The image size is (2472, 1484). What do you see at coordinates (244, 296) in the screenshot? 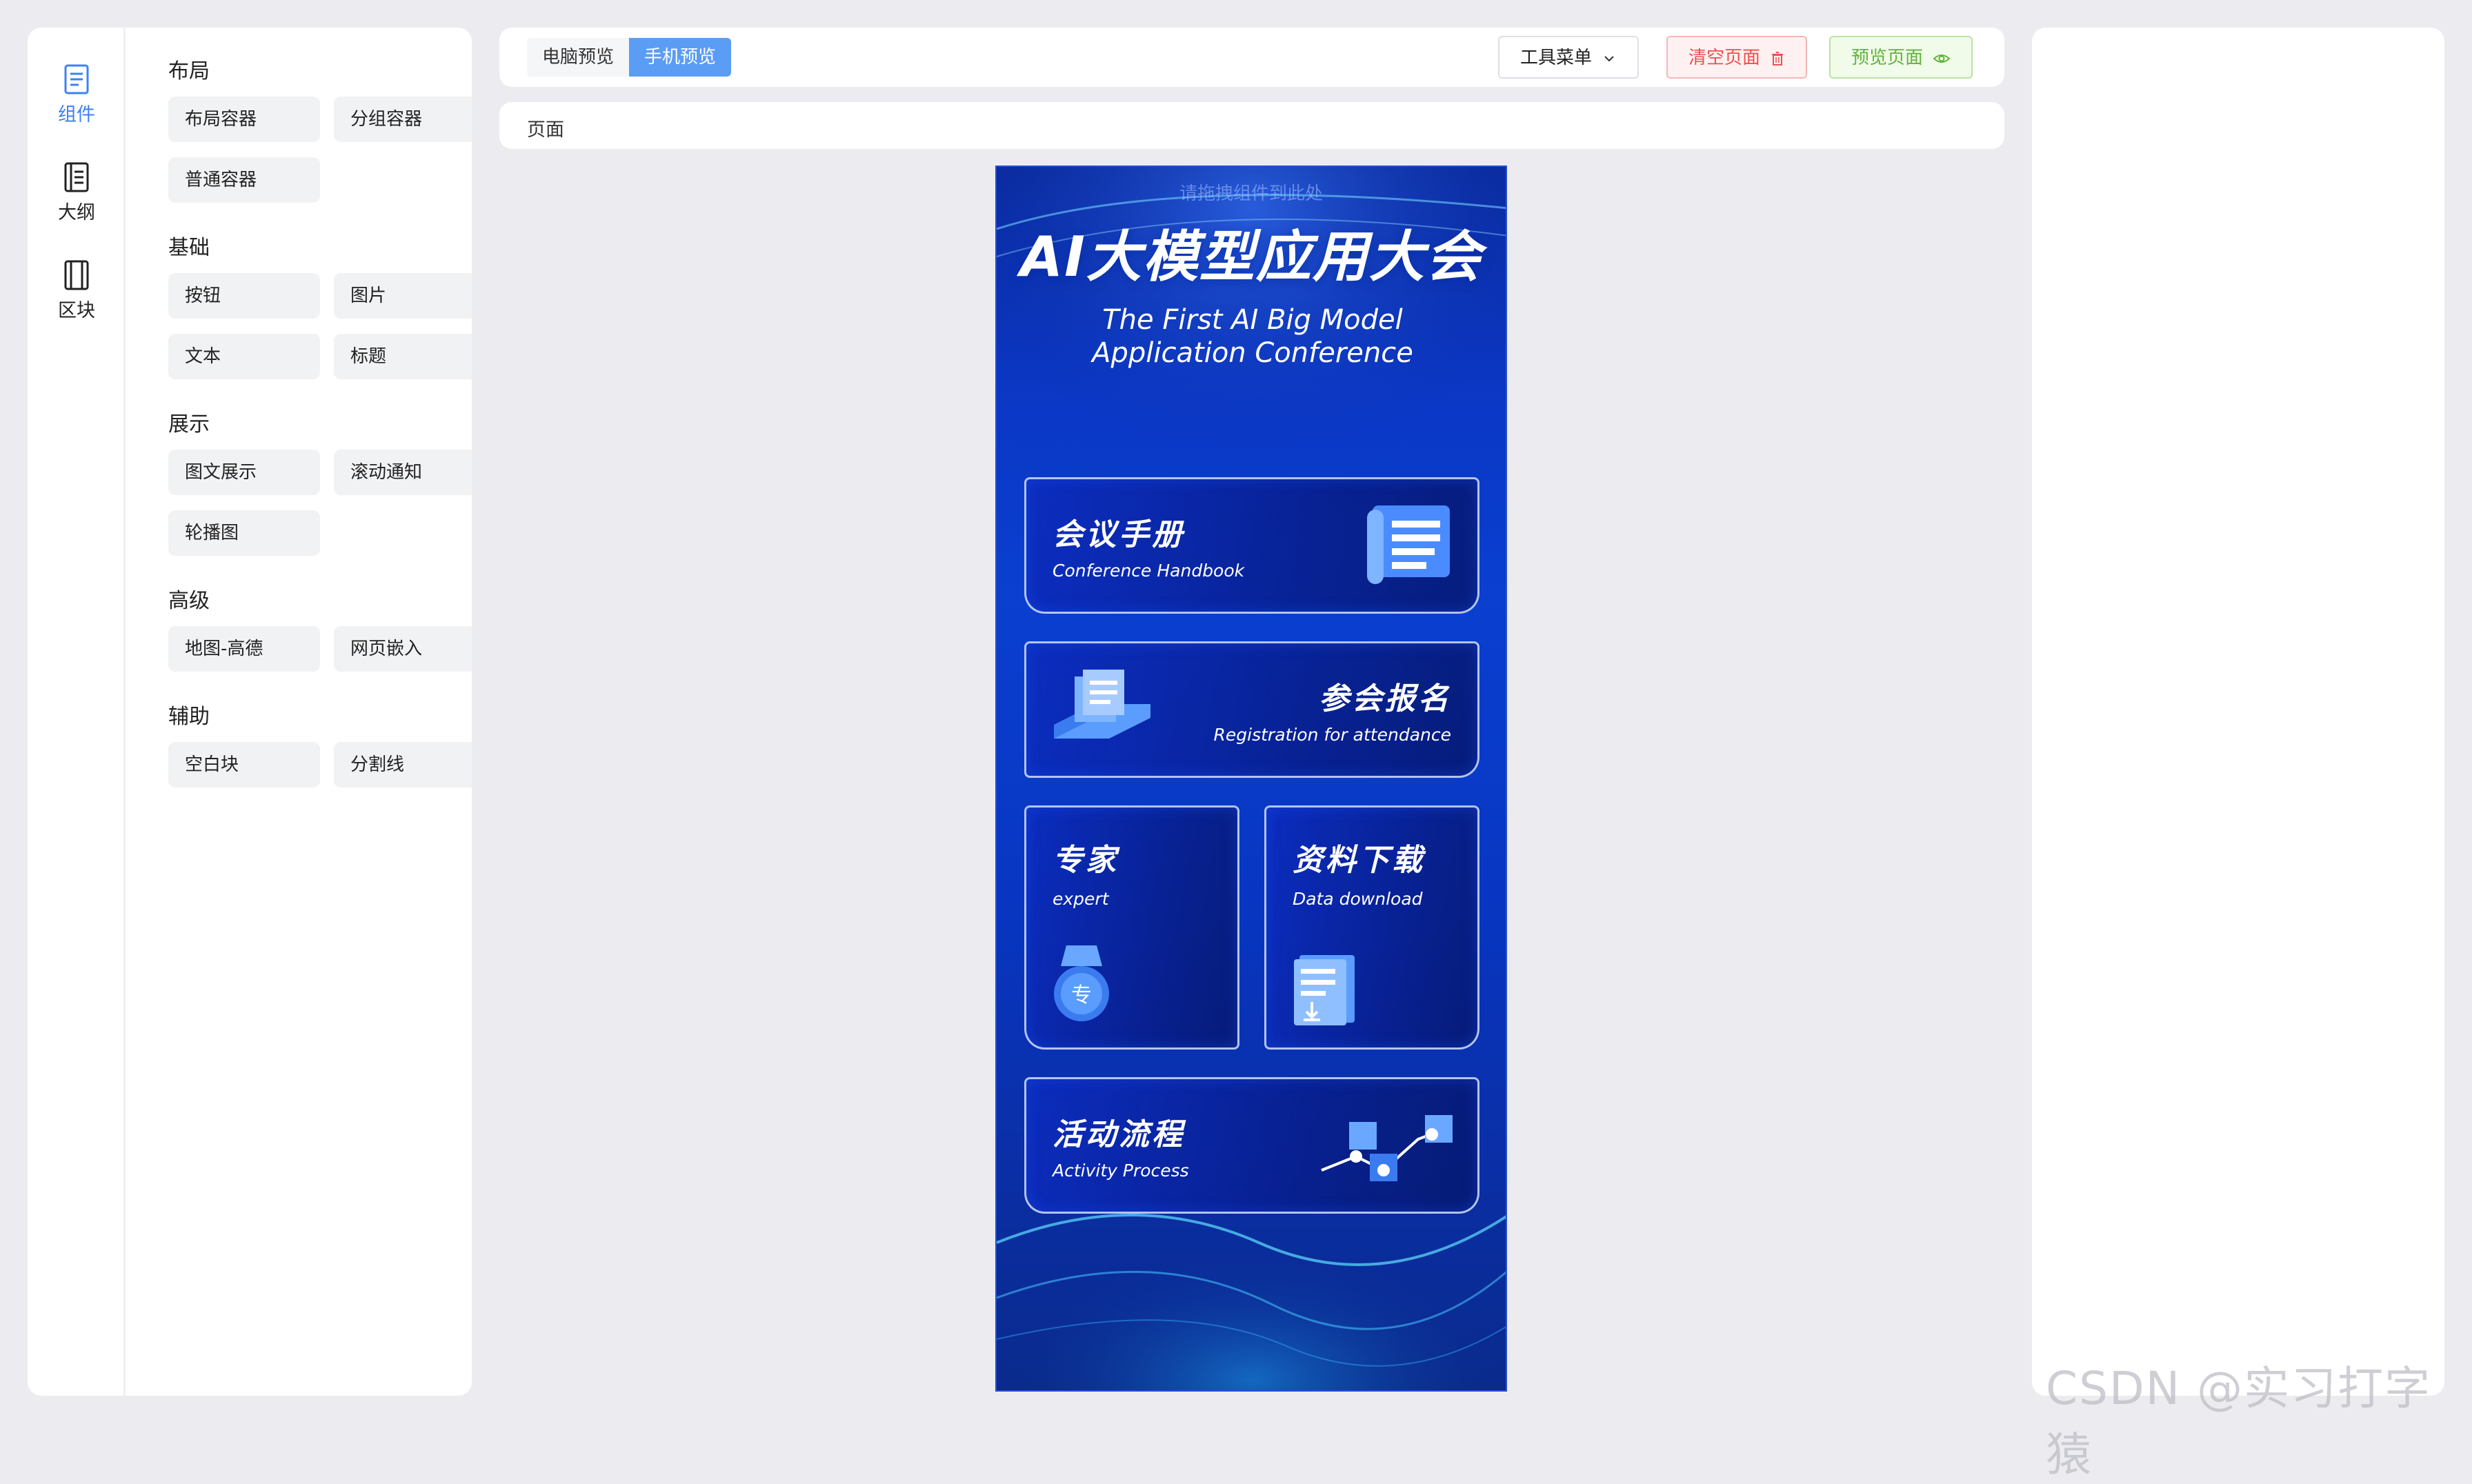
I see `palette-item-button: 按钮` at bounding box center [244, 296].